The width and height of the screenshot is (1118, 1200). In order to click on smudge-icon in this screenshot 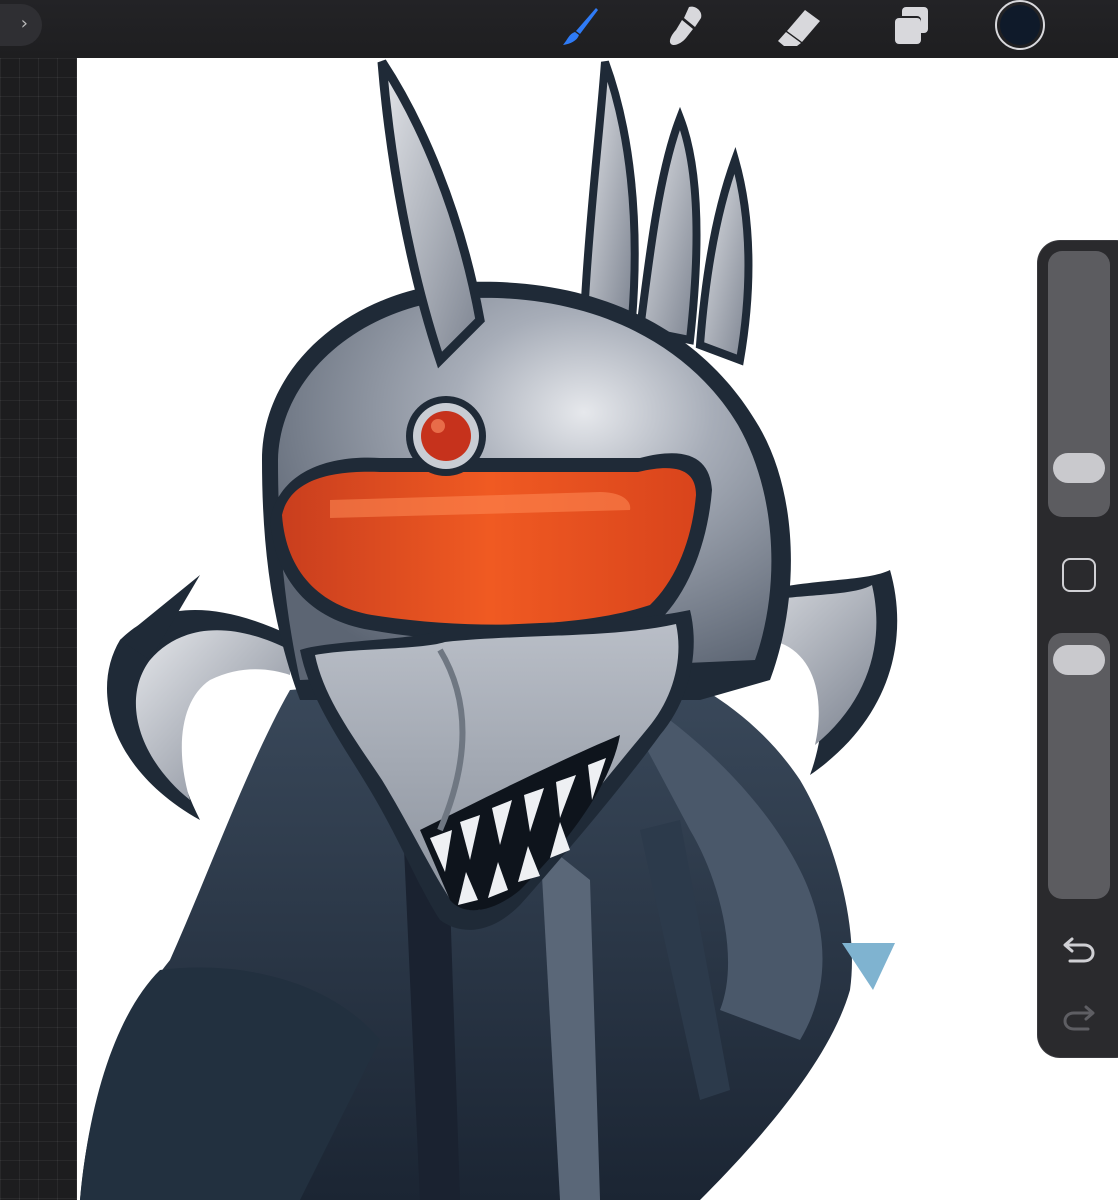, I will do `click(685, 26)`.